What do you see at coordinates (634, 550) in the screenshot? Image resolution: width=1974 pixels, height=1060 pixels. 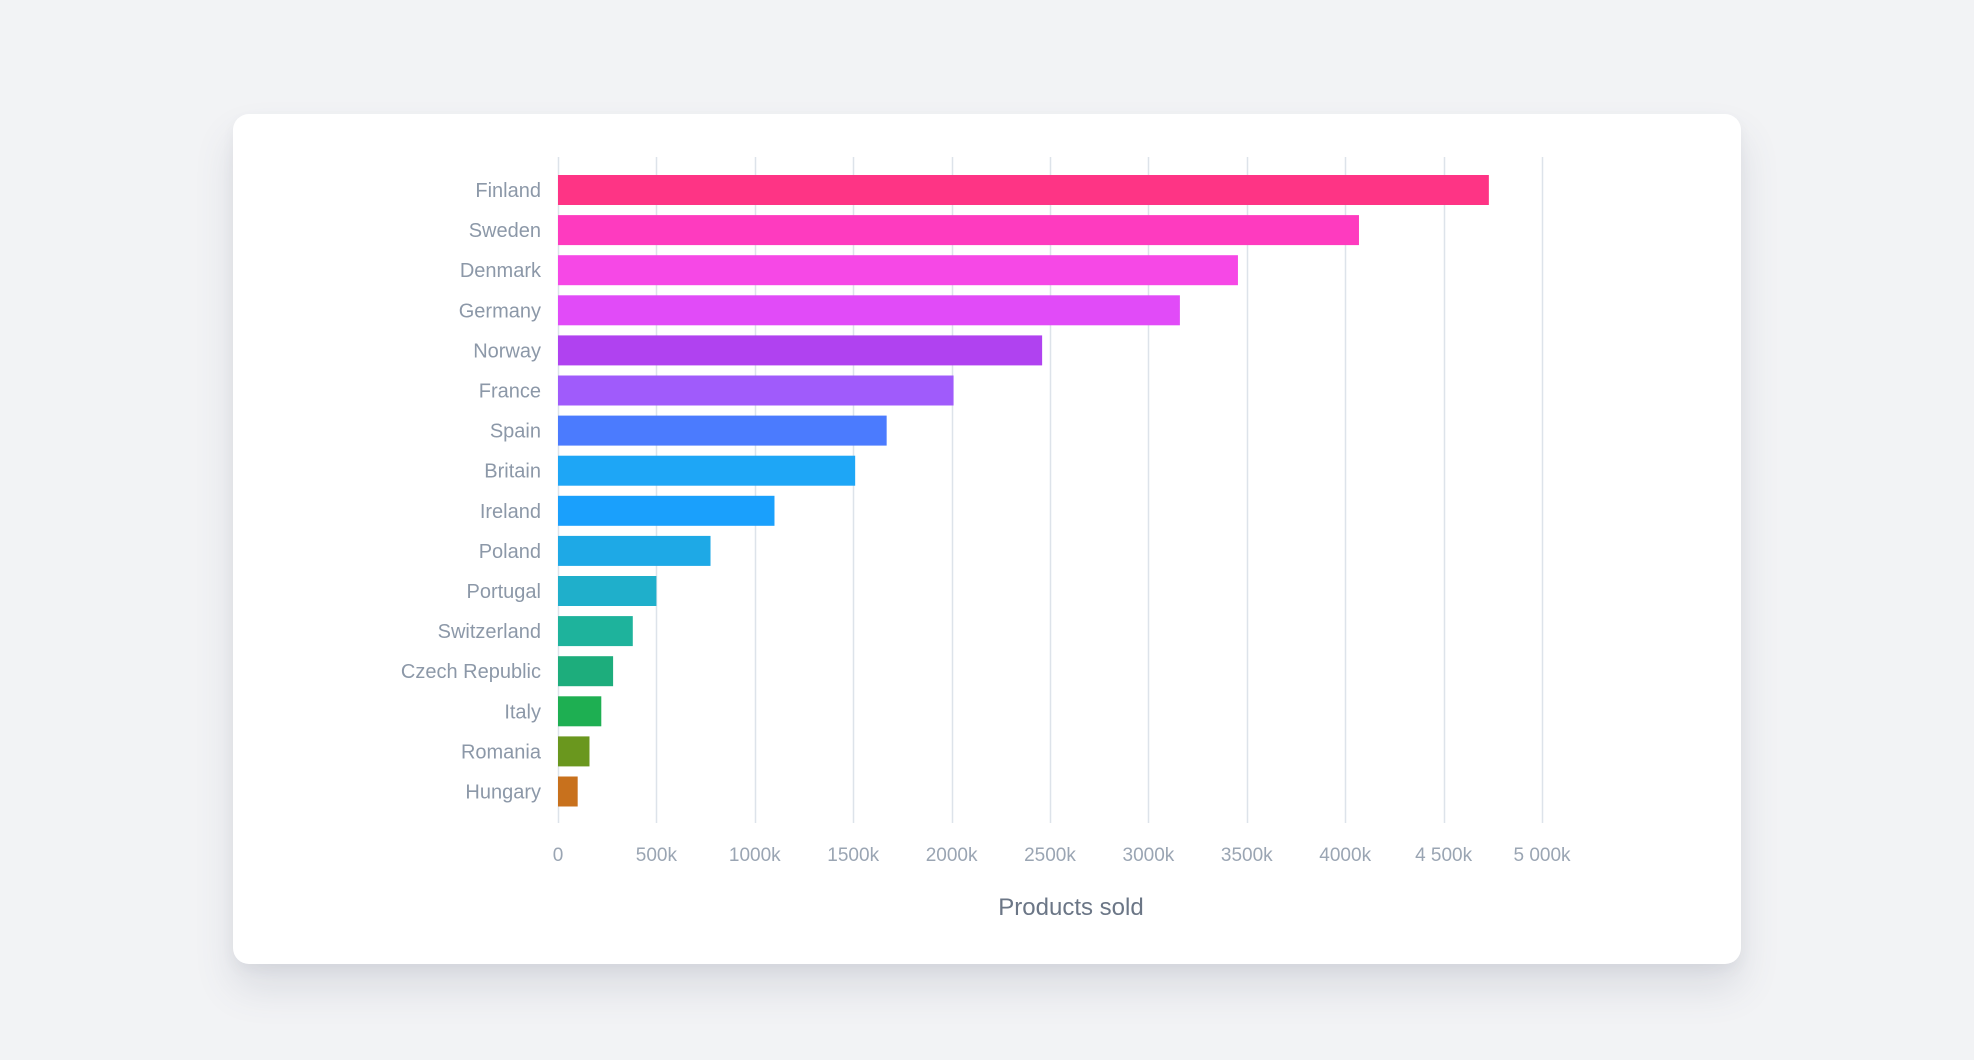 I see `bar-poland` at bounding box center [634, 550].